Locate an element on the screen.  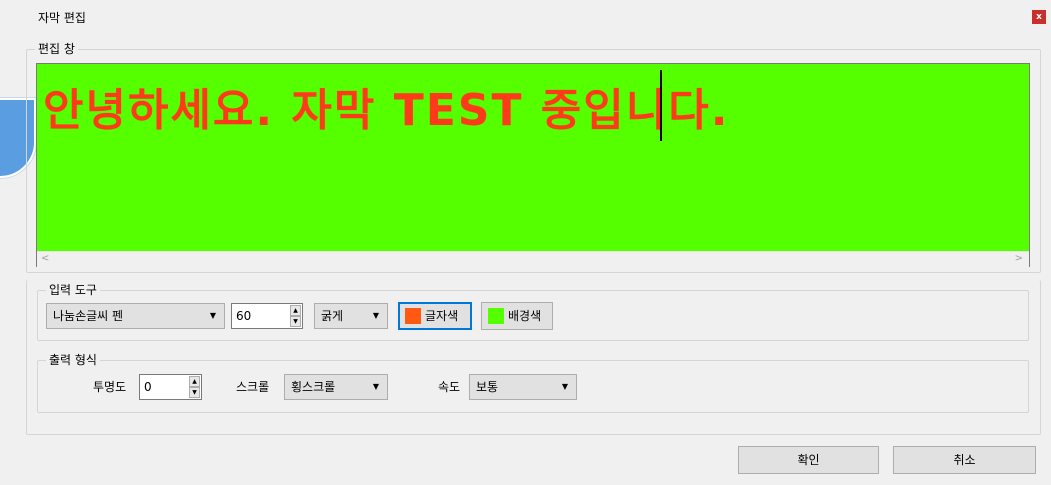
scroll-left-icon: < is located at coordinates (45, 258).